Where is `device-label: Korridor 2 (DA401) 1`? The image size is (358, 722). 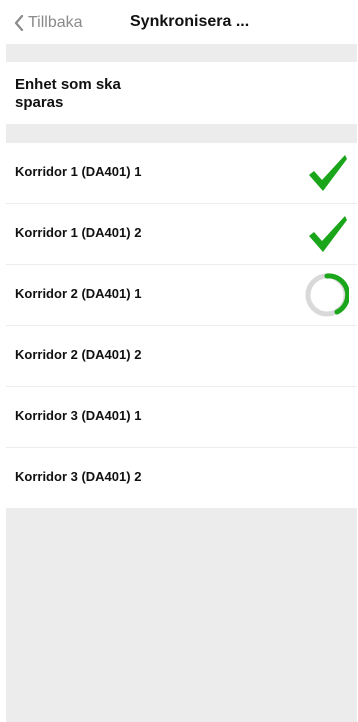 device-label: Korridor 2 (DA401) 1 is located at coordinates (78, 293).